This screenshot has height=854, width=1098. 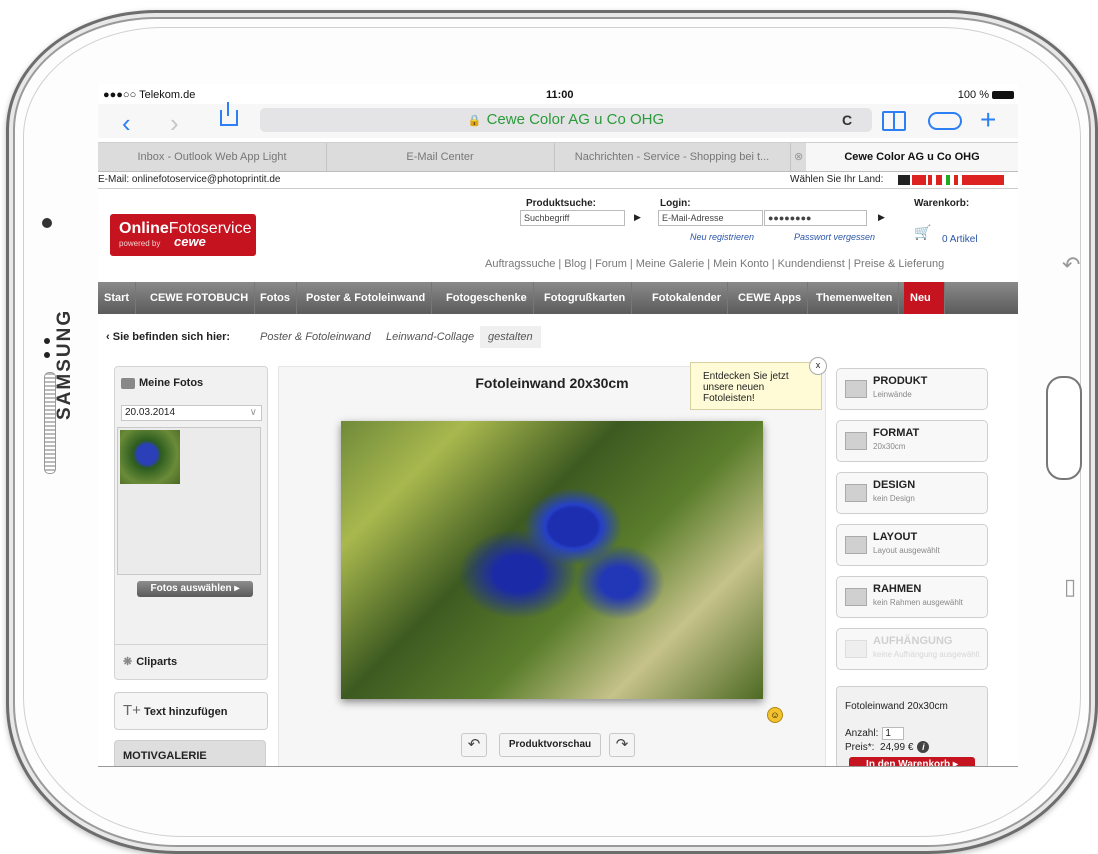 What do you see at coordinates (212, 157) in the screenshot?
I see `tab-outlook: Inbox - Outlook Web App Light` at bounding box center [212, 157].